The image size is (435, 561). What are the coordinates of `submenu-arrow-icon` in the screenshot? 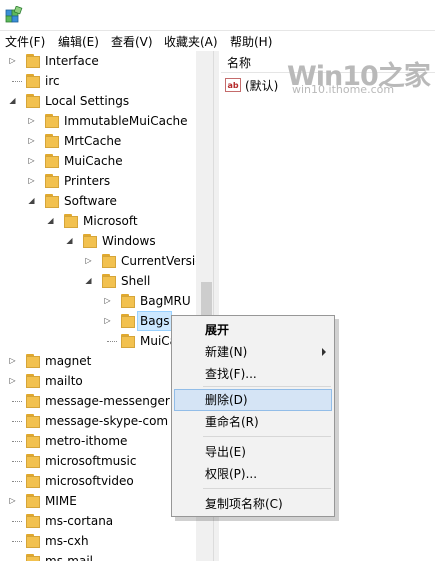 It's located at (324, 352).